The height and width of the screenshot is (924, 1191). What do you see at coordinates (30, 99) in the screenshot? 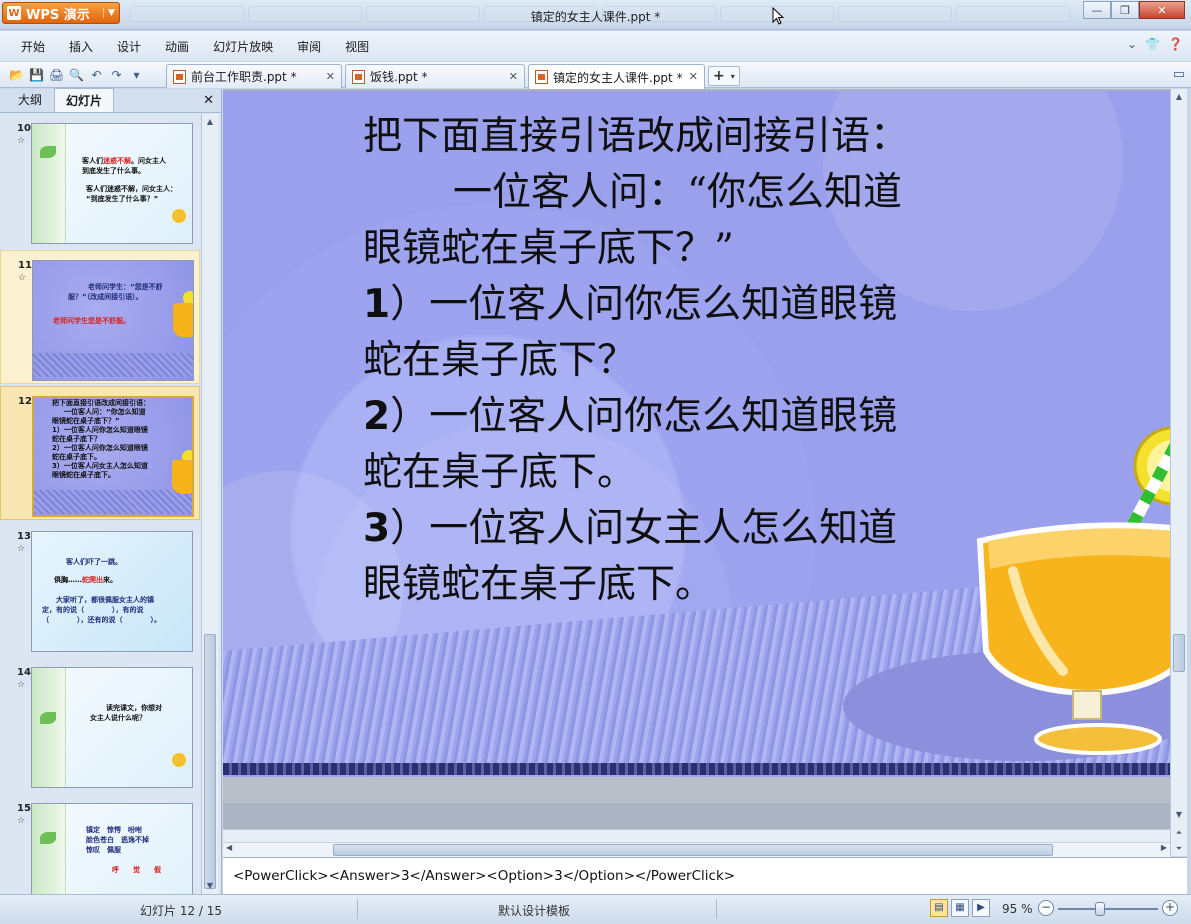
I see `tab-outline: 大纲` at bounding box center [30, 99].